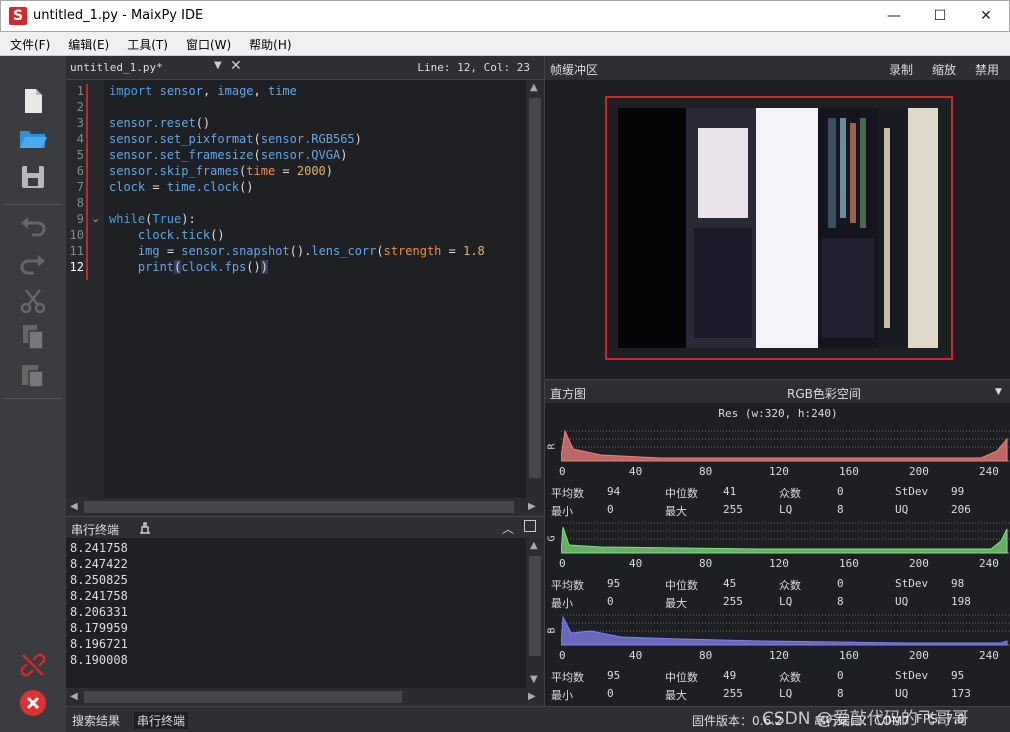  What do you see at coordinates (236, 66) in the screenshot?
I see `close-file-button: ✕` at bounding box center [236, 66].